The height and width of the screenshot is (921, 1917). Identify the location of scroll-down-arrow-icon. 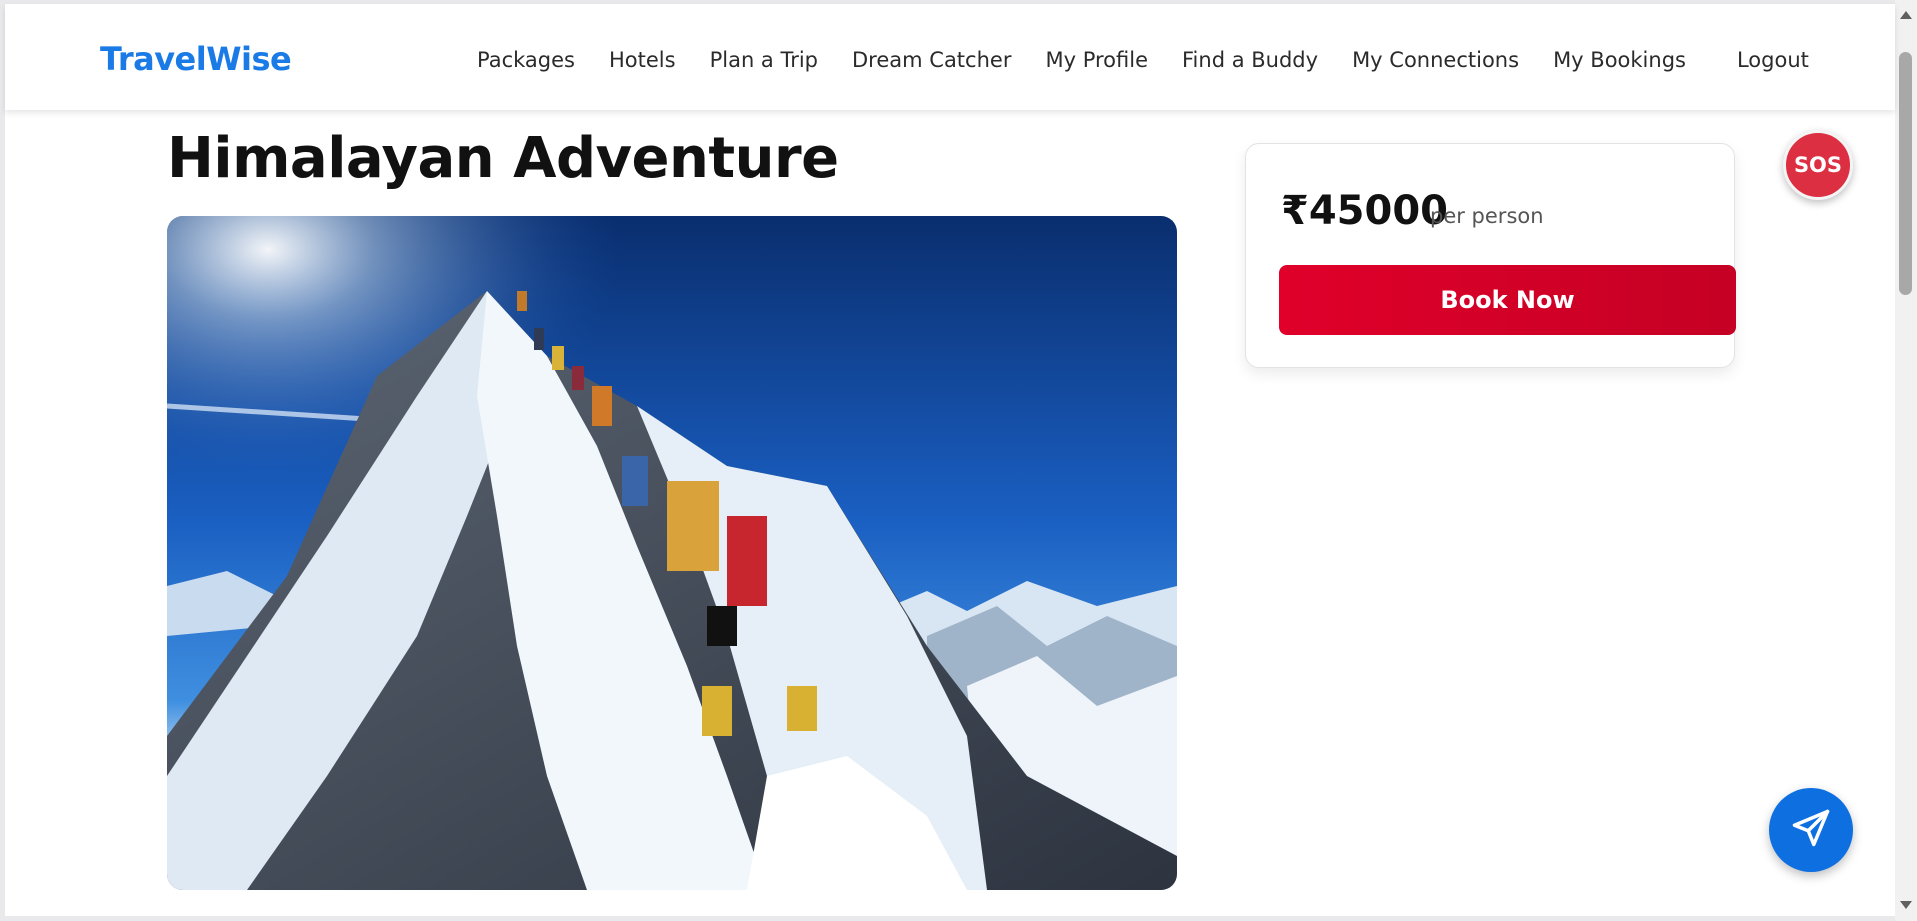
(1906, 905).